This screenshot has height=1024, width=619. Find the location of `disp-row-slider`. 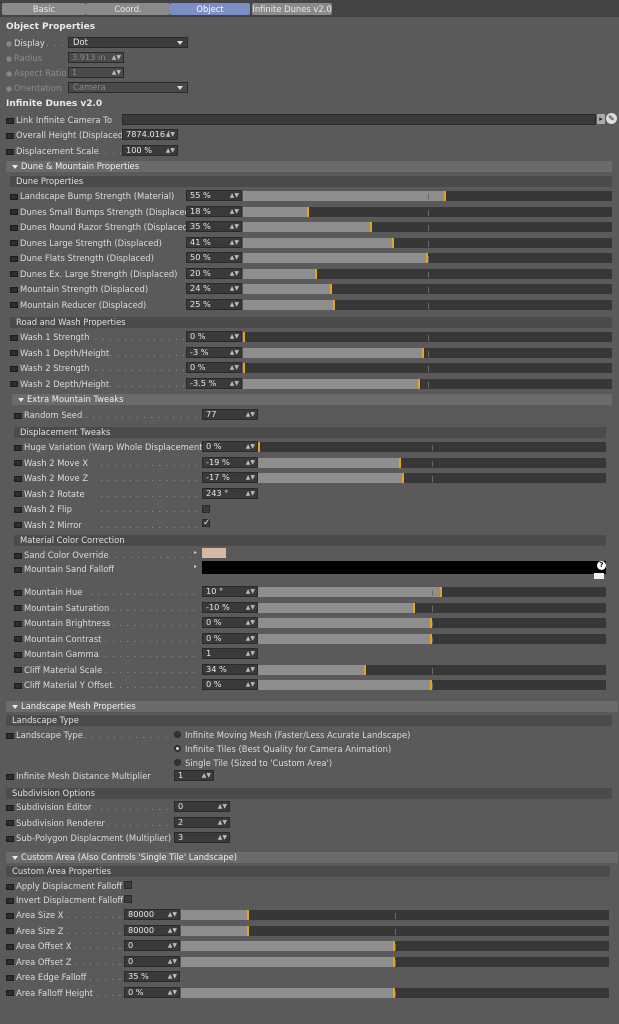

disp-row-slider is located at coordinates (432, 462).